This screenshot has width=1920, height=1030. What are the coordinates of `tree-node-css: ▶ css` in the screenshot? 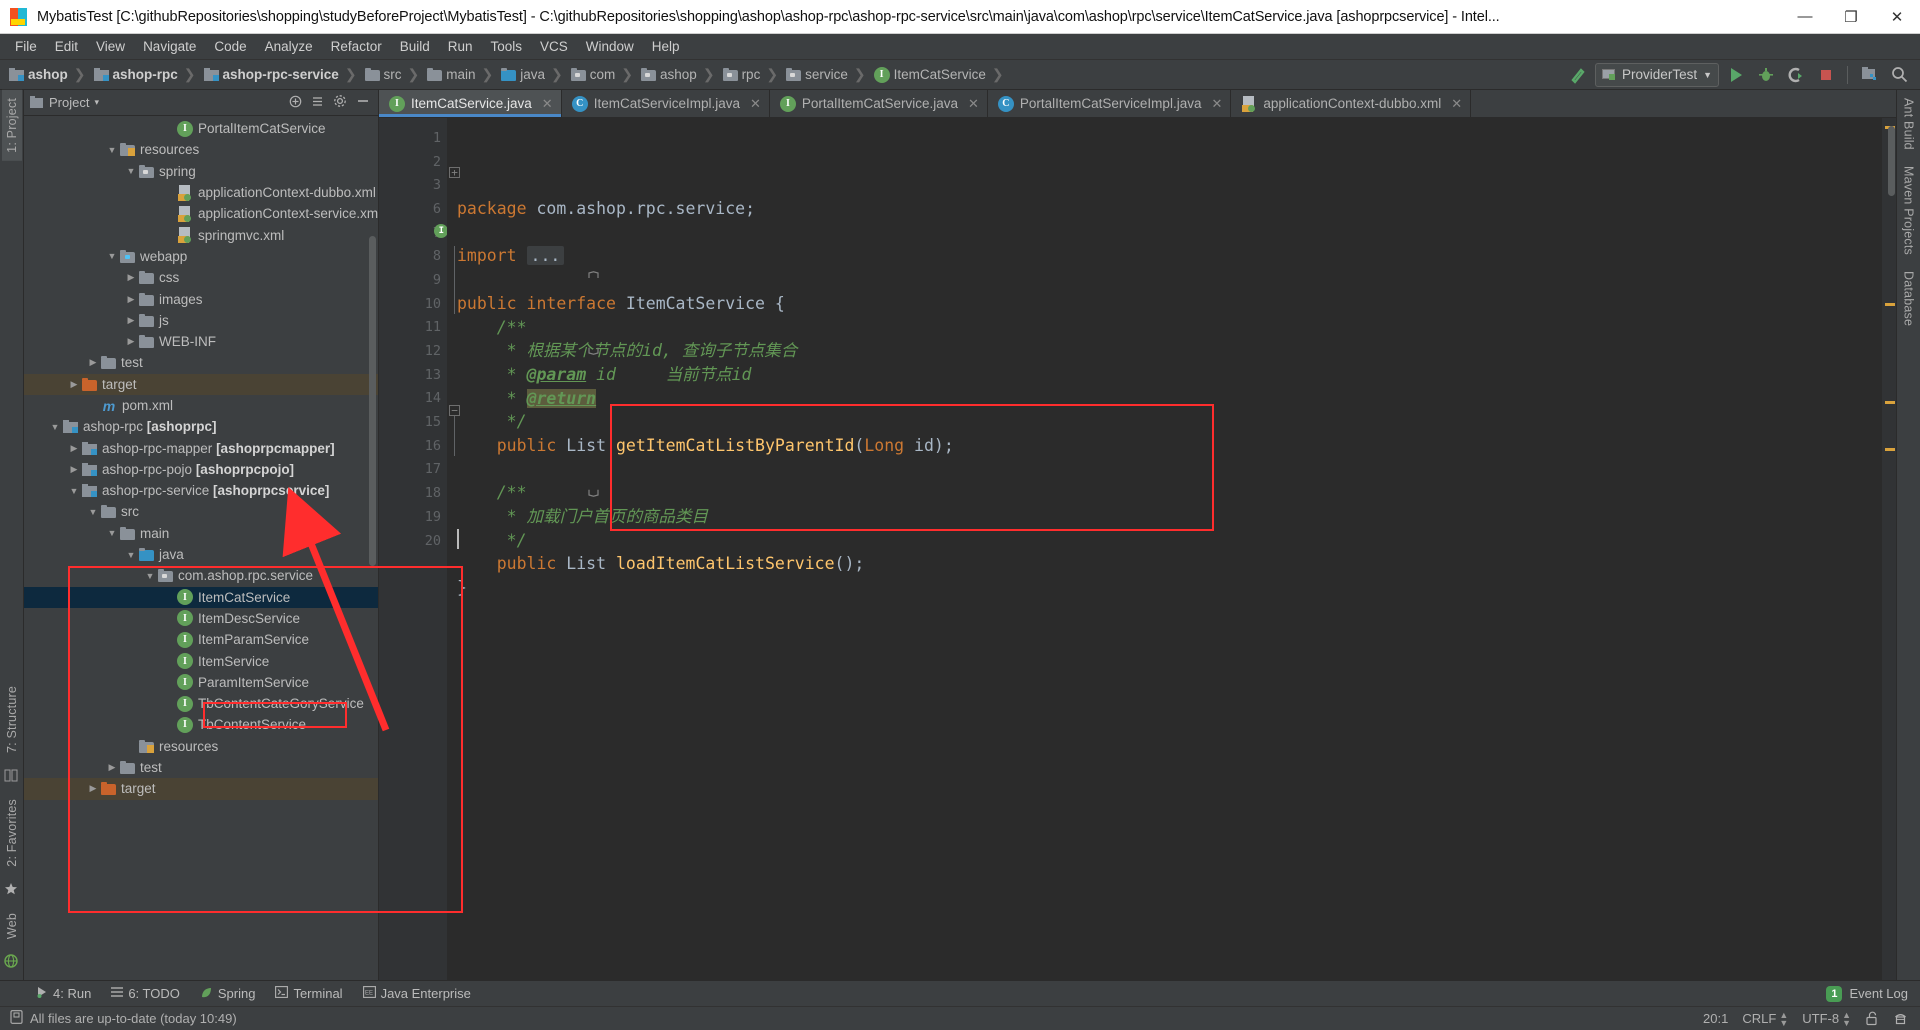 It's located at (201, 277).